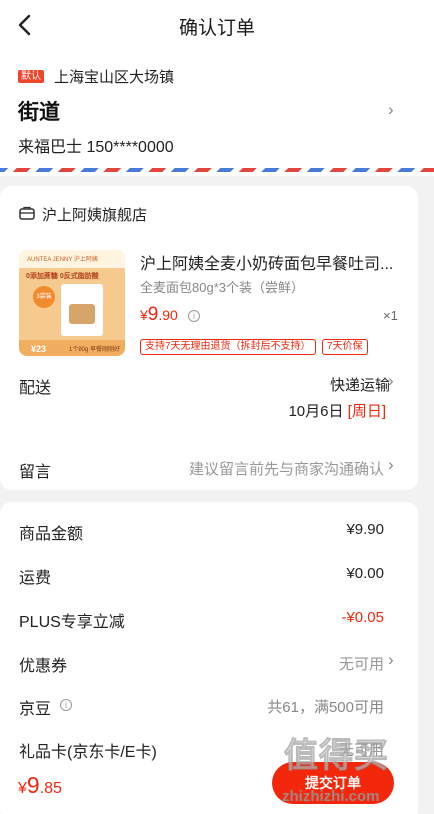 This screenshot has width=434, height=814. I want to click on delivery-label: 配送, so click(35, 388).